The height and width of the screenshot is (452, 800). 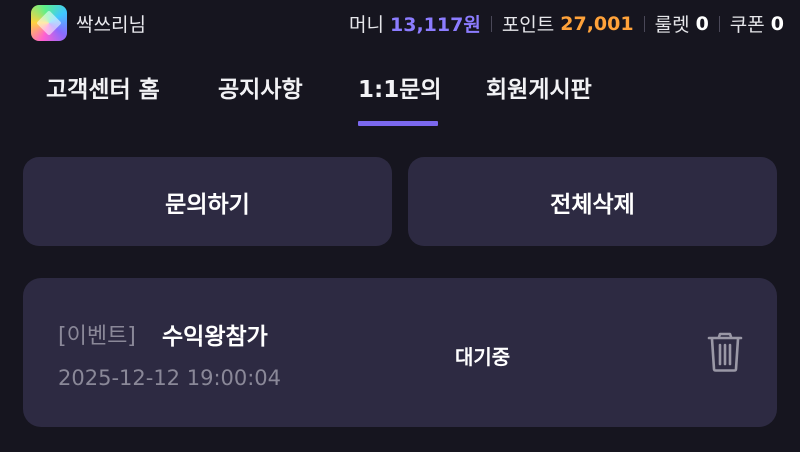 What do you see at coordinates (49, 23) in the screenshot?
I see `profile-avatar` at bounding box center [49, 23].